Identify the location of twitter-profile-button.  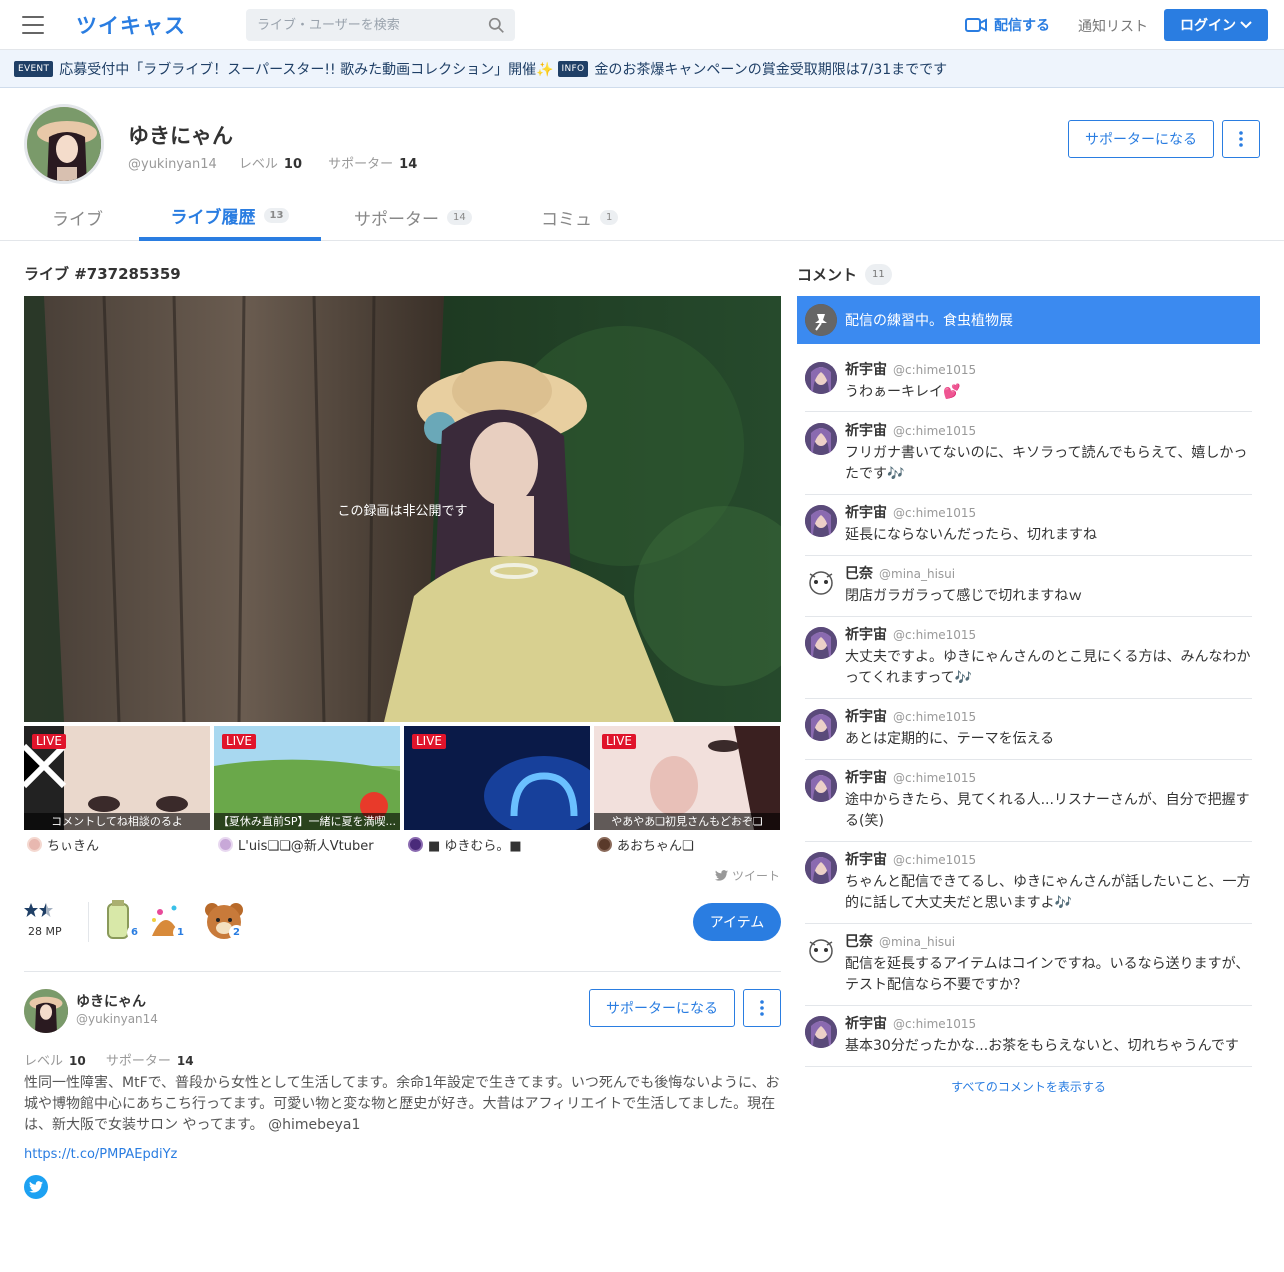
(36, 1187).